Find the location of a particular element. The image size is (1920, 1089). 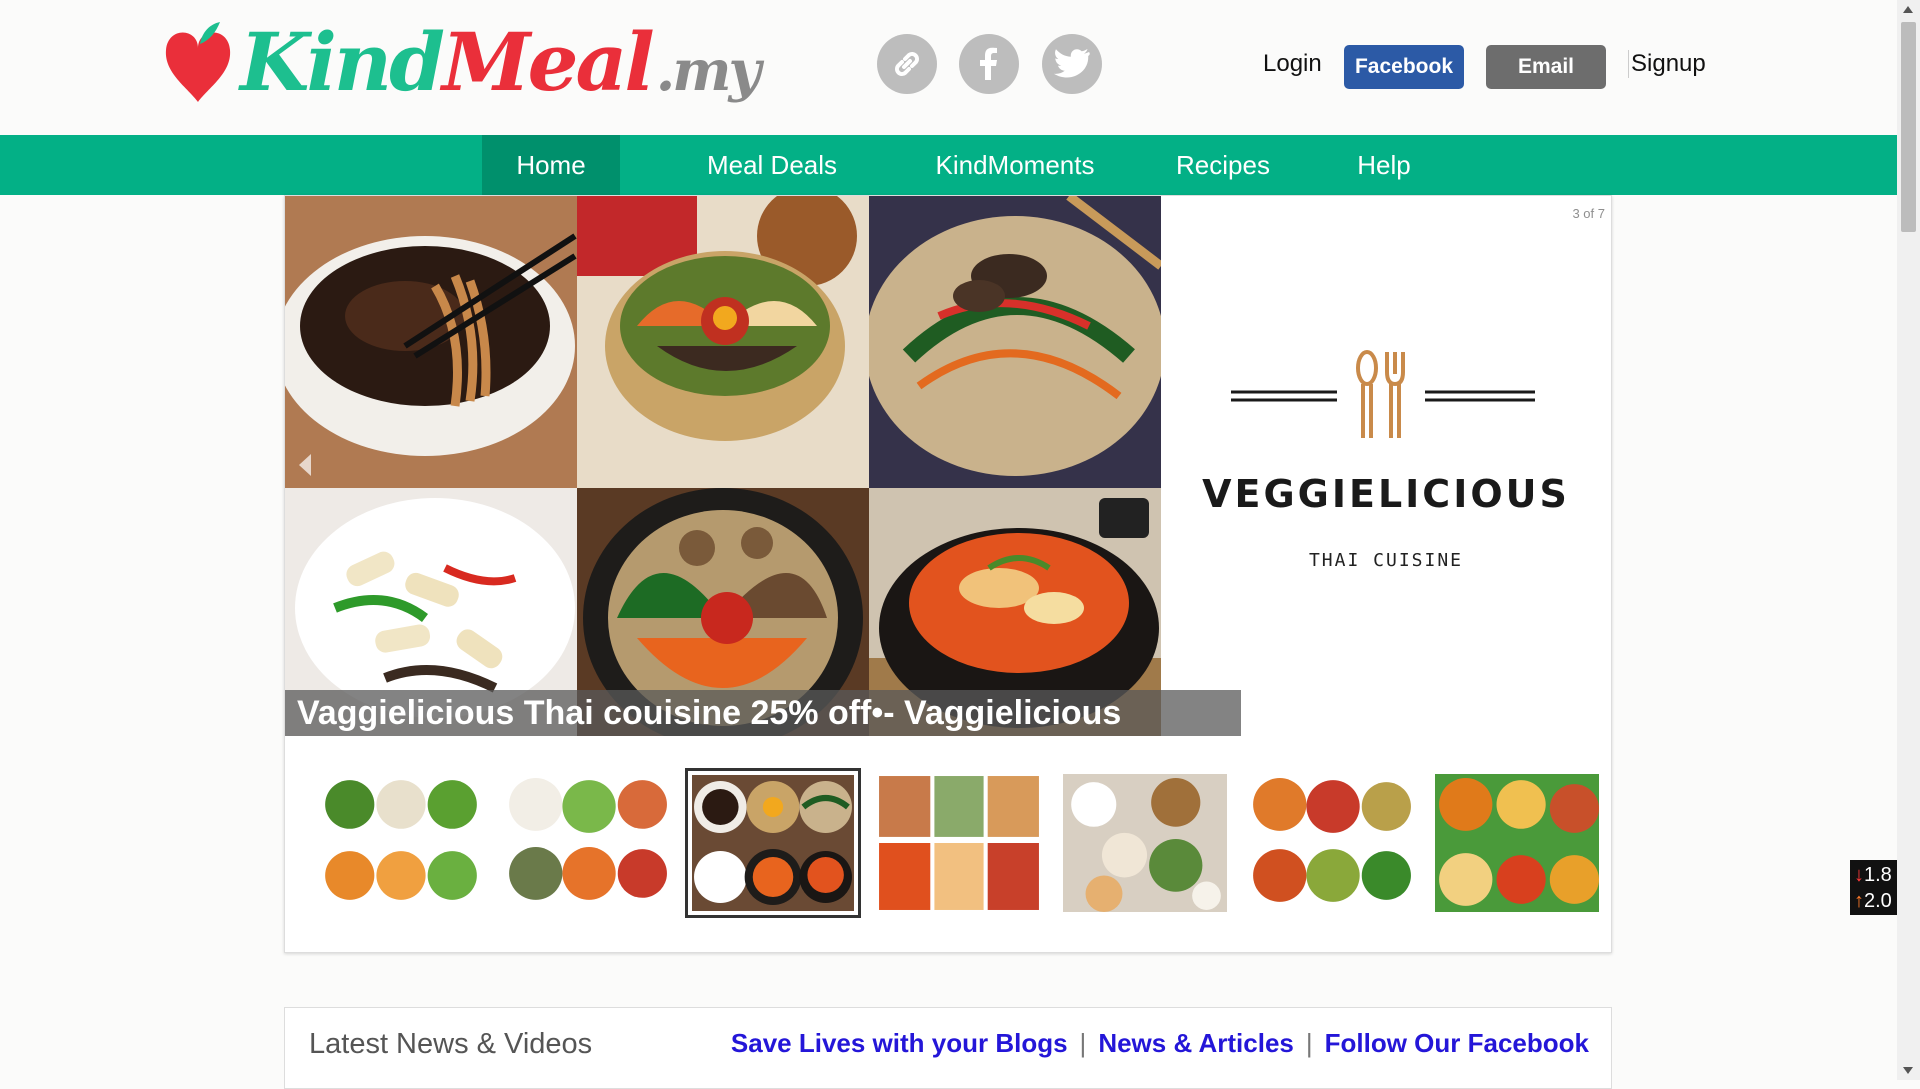

twitter-icon is located at coordinates (1071, 63).